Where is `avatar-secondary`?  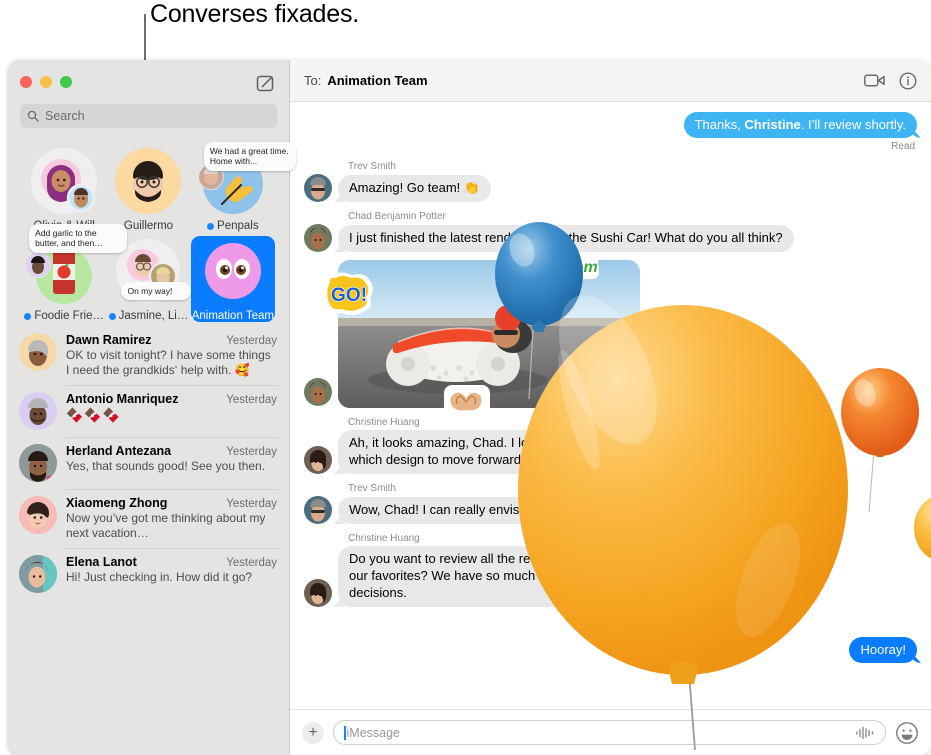 avatar-secondary is located at coordinates (38, 265).